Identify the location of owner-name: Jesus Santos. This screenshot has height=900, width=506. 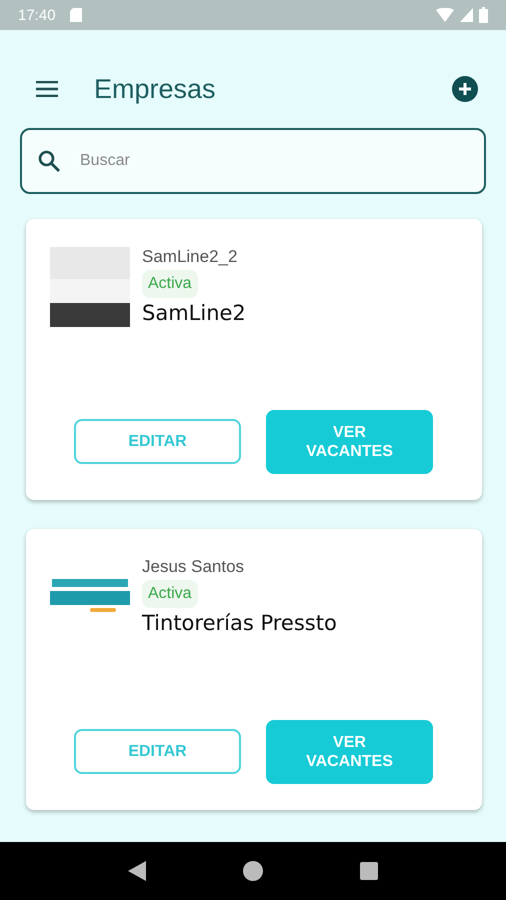
(193, 567).